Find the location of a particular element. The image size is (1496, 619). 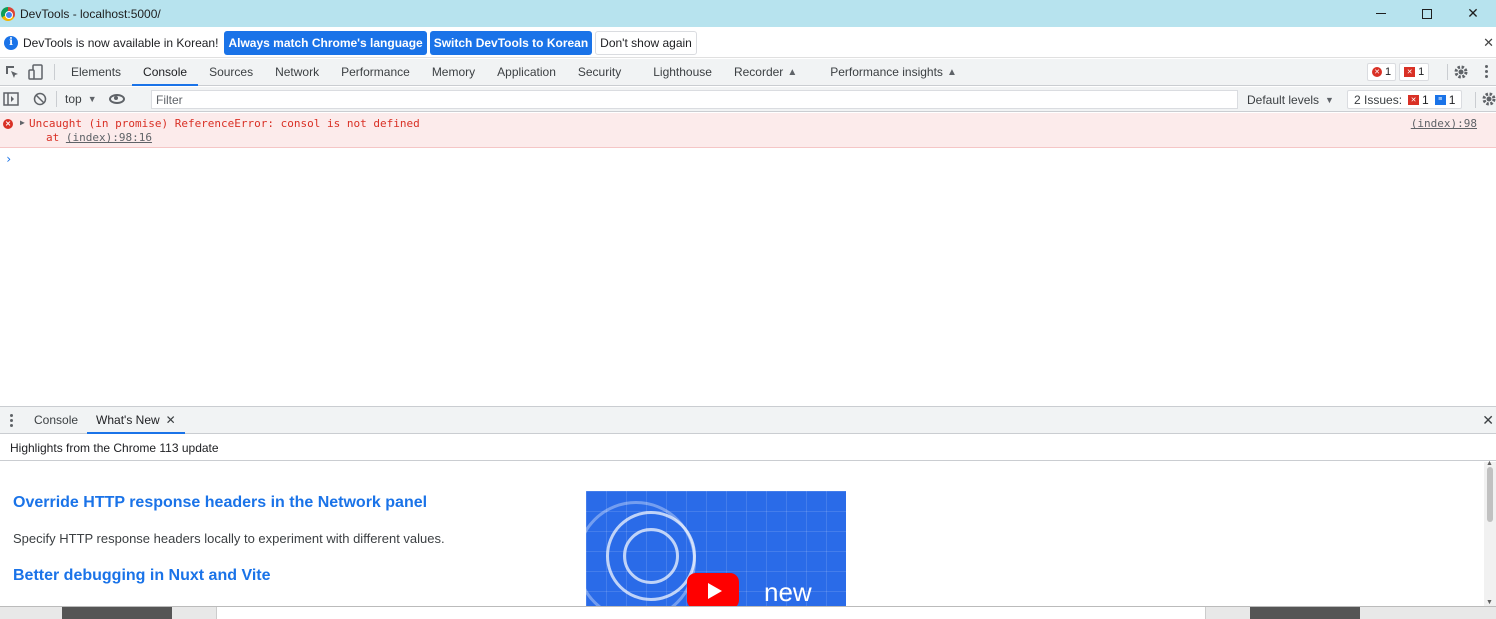

context-selector-value: top is located at coordinates (73, 99).